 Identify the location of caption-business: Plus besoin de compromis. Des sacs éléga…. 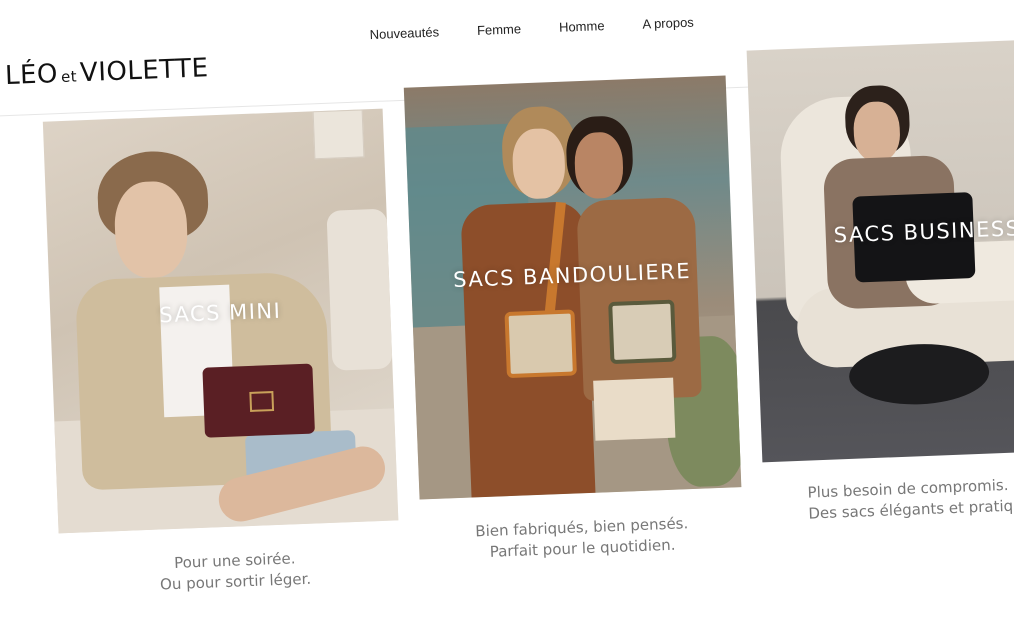
(910, 497).